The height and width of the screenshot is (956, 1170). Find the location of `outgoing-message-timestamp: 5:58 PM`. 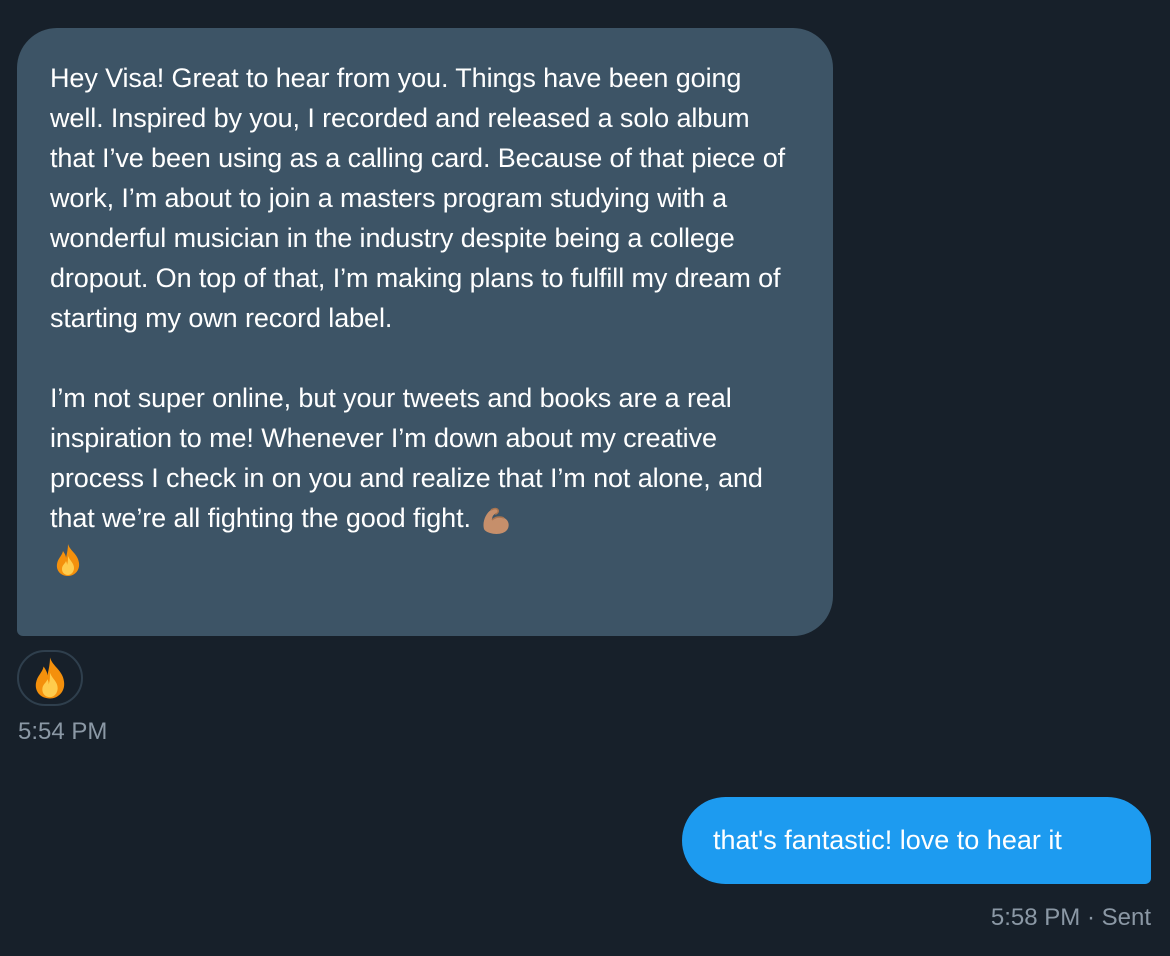

outgoing-message-timestamp: 5:58 PM is located at coordinates (1035, 917).